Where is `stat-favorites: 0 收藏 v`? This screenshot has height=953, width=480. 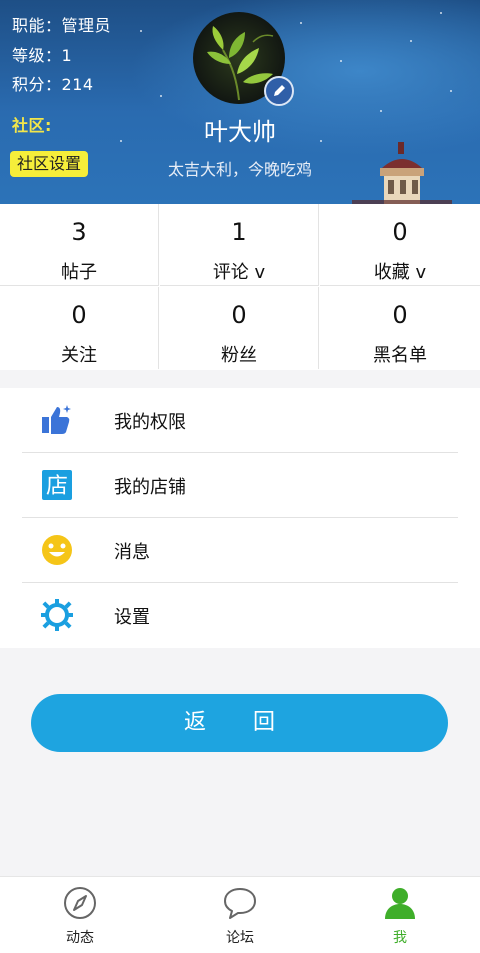 stat-favorites: 0 收藏 v is located at coordinates (400, 245).